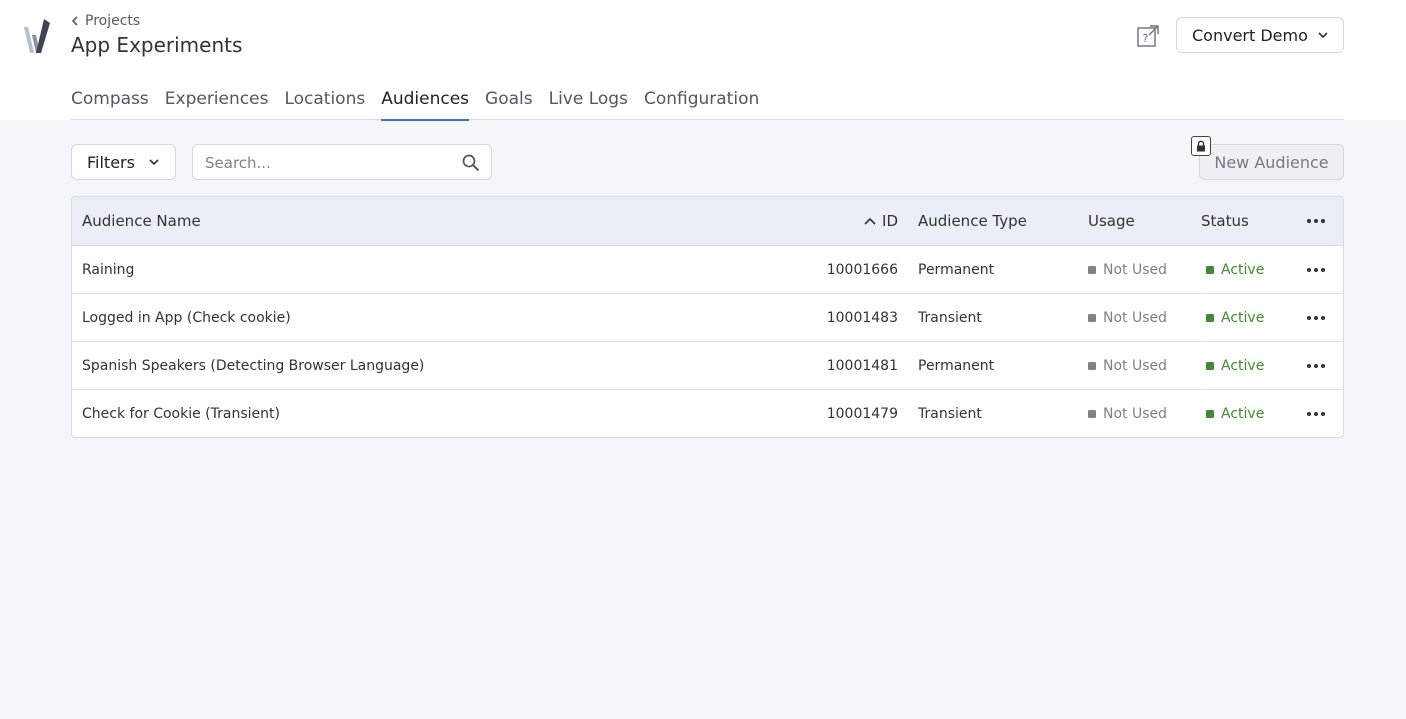 The width and height of the screenshot is (1406, 719). Describe the element at coordinates (862, 317) in the screenshot. I see `audience-id: 10001483` at that location.